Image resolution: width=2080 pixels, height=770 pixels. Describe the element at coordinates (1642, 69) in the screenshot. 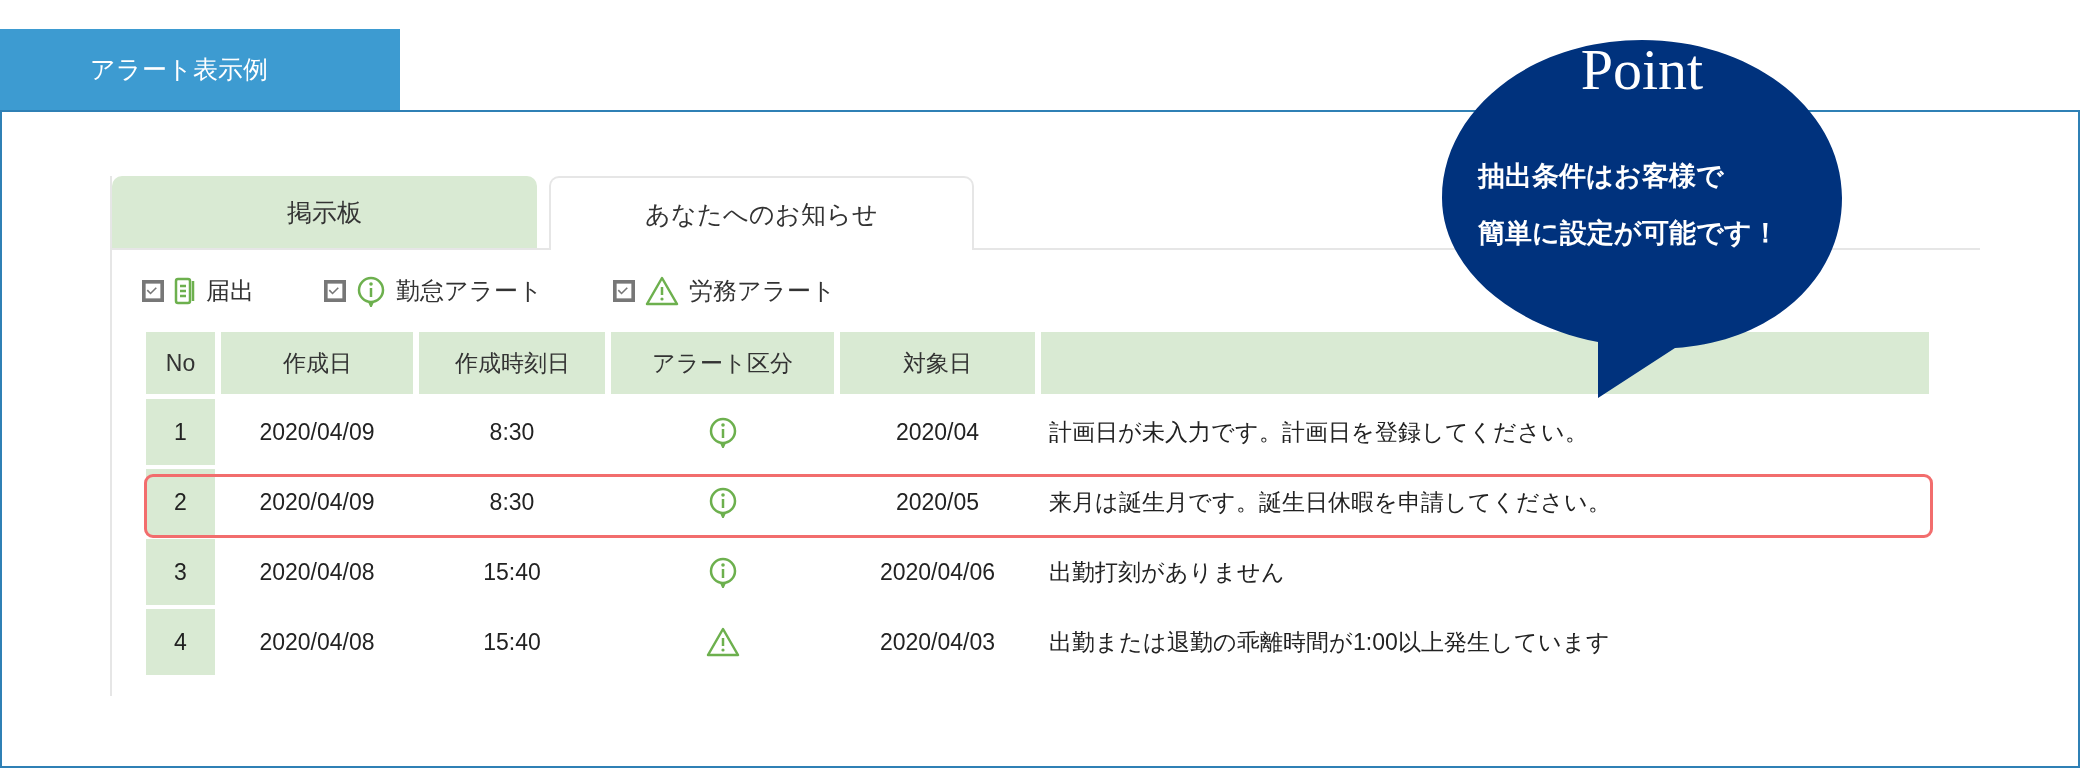

I see `point-title: Point` at that location.